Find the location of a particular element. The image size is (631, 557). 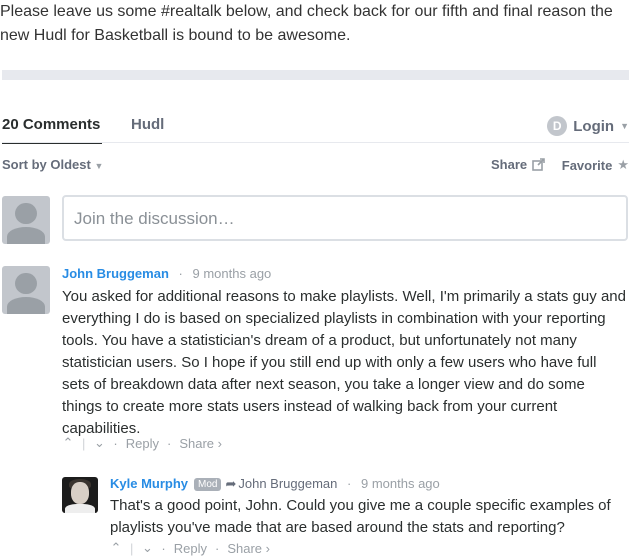

login-label: Login is located at coordinates (594, 126).